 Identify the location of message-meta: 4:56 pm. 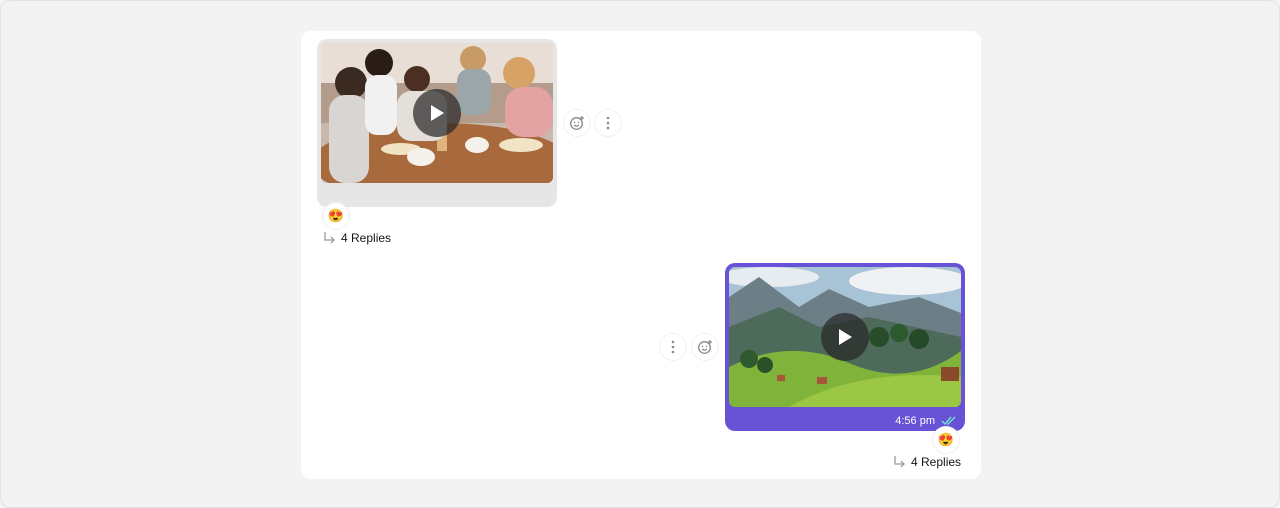
(926, 421).